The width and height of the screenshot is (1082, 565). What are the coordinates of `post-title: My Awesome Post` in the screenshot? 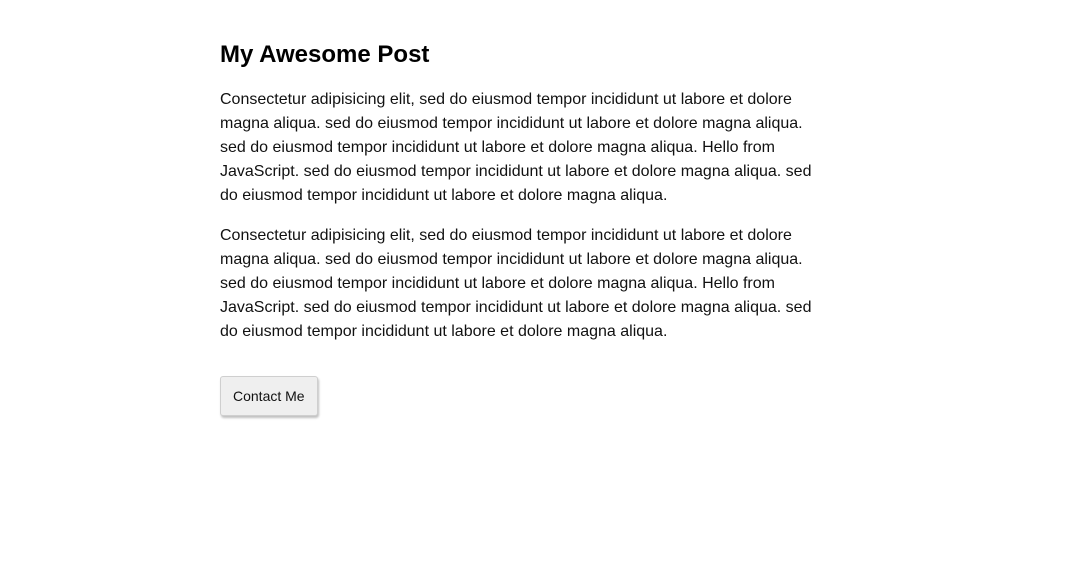 It's located at (325, 54).